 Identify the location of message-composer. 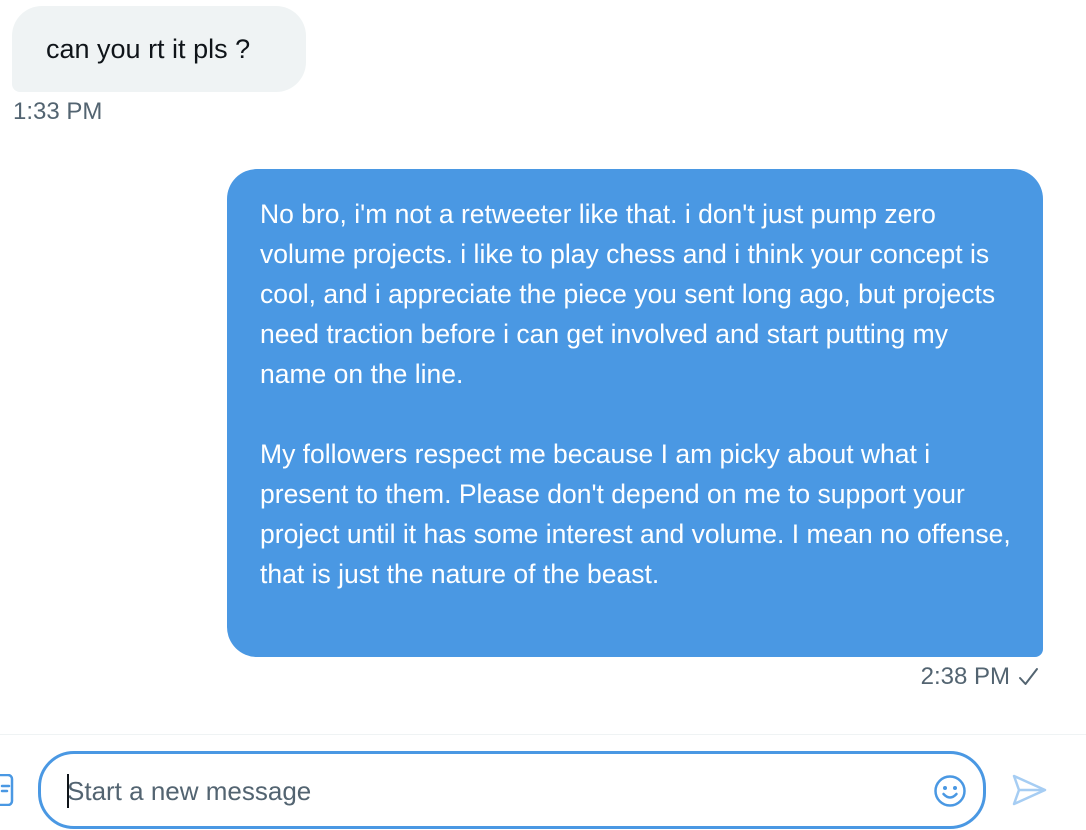
(512, 790).